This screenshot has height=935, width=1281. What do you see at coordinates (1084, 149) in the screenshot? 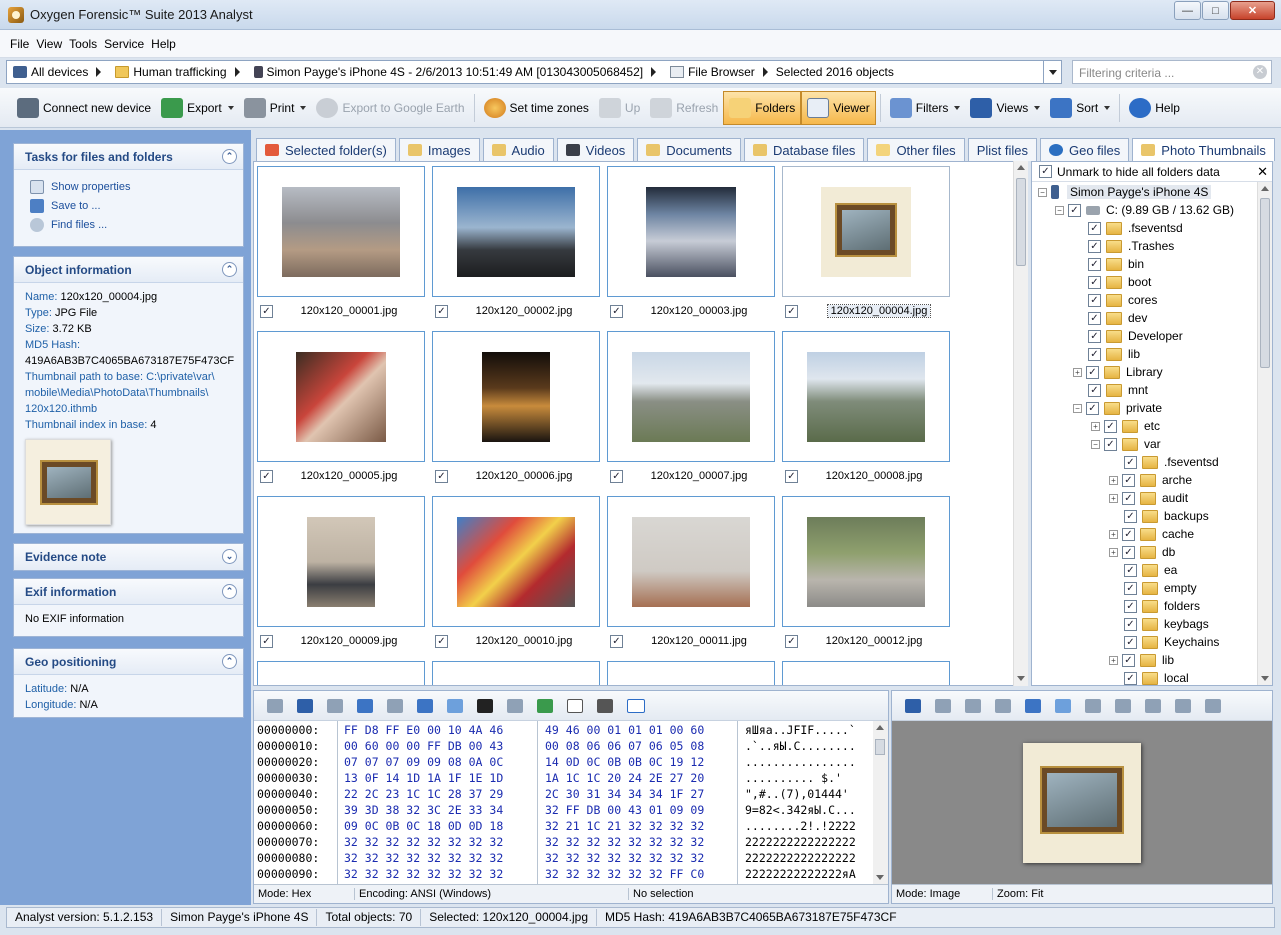
I see `tab-geo-files: Geo files` at bounding box center [1084, 149].